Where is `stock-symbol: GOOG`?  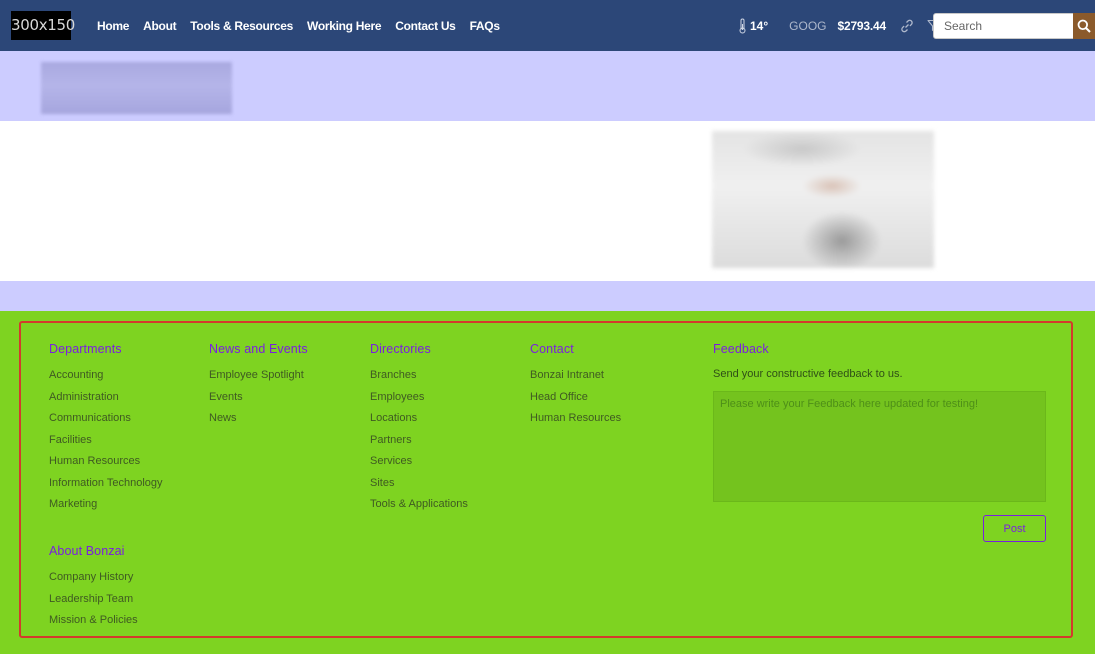 stock-symbol: GOOG is located at coordinates (808, 25).